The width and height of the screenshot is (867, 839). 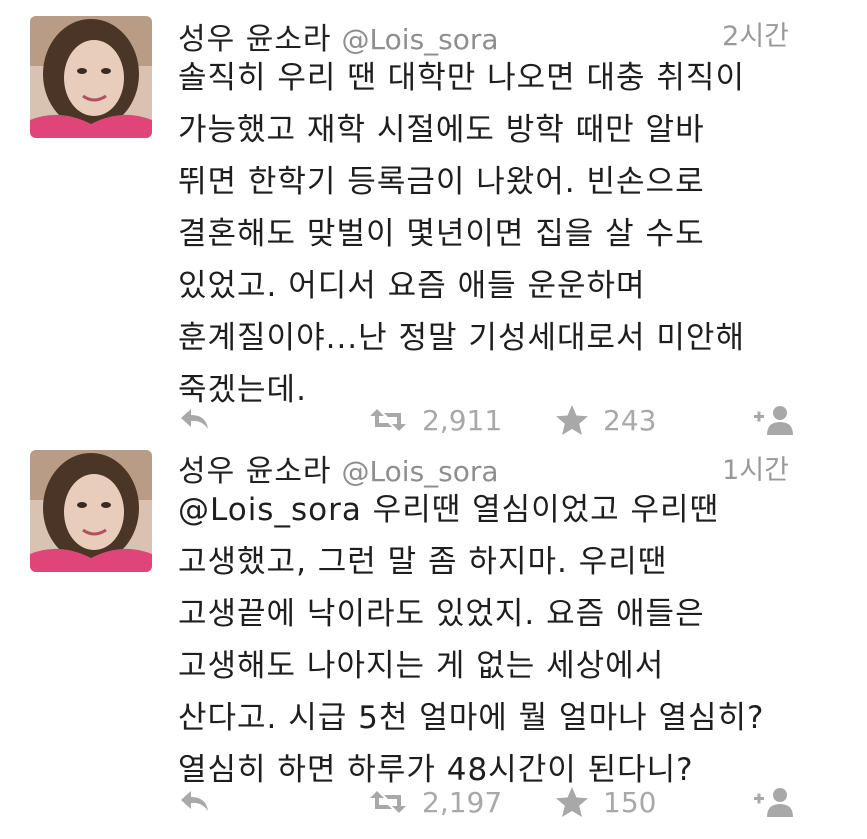 I want to click on tweet-line: 뛰면 한학기 등록금이 나왔어. 빈손으로, so click(x=441, y=182).